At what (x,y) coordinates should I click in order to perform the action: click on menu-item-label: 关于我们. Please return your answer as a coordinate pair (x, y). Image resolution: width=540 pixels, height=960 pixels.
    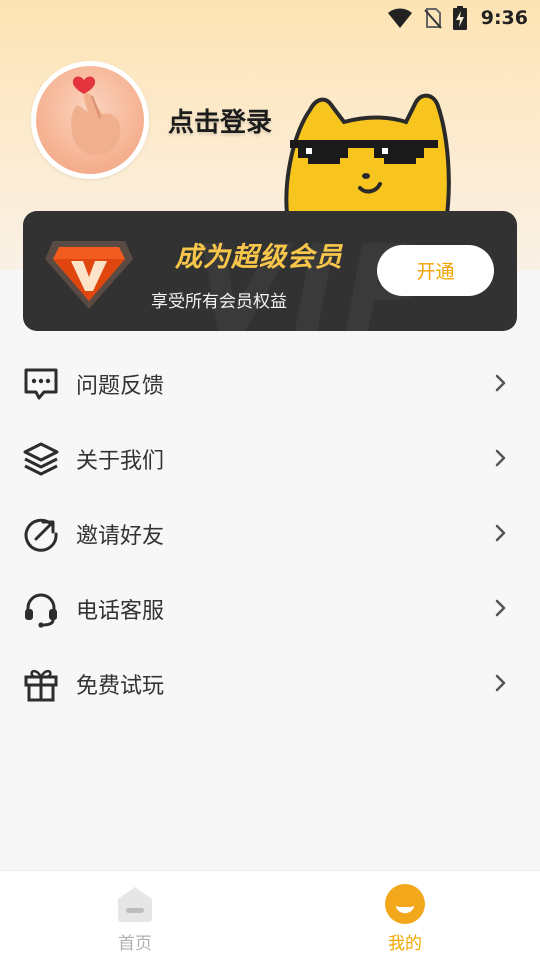
    Looking at the image, I should click on (120, 461).